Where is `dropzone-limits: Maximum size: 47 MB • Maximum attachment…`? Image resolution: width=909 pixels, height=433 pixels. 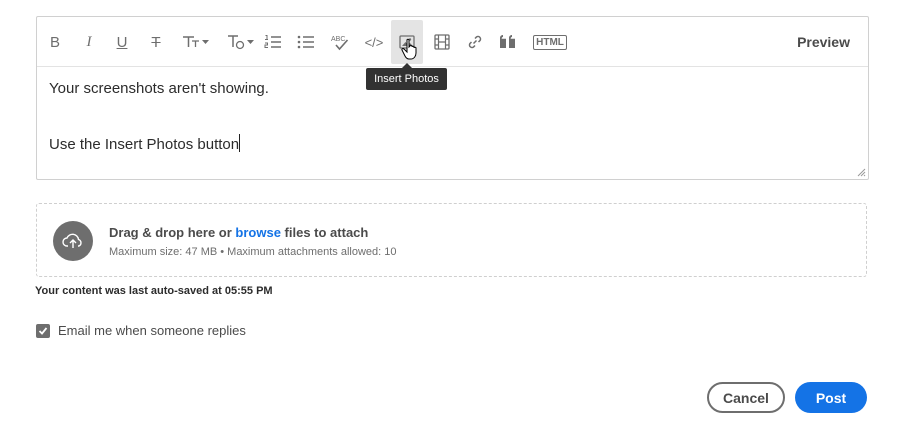 dropzone-limits: Maximum size: 47 MB • Maximum attachment… is located at coordinates (253, 252).